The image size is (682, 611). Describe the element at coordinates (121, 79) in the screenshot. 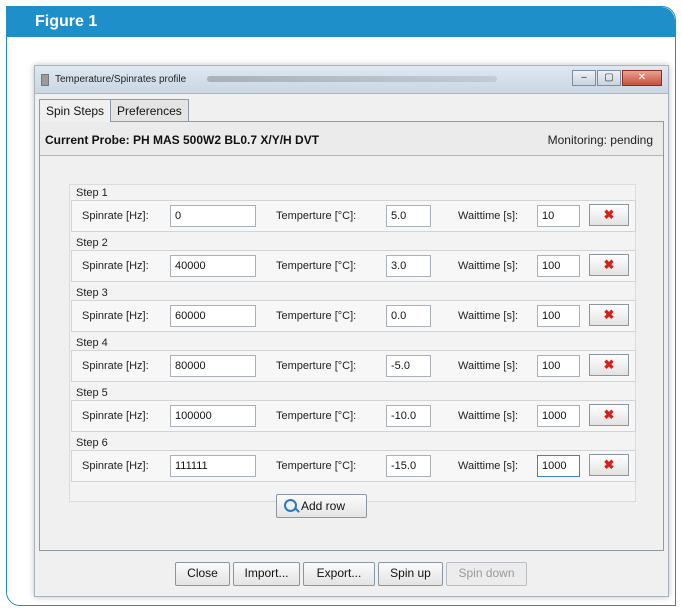

I see `window-title: Temperature/Spinrates profile` at that location.